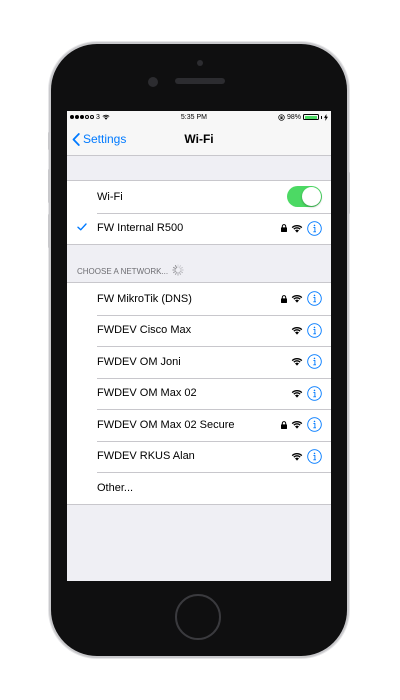 Image resolution: width=400 pixels, height=700 pixels. I want to click on network-name: FWDEV OM Max 02 Secure, so click(166, 424).